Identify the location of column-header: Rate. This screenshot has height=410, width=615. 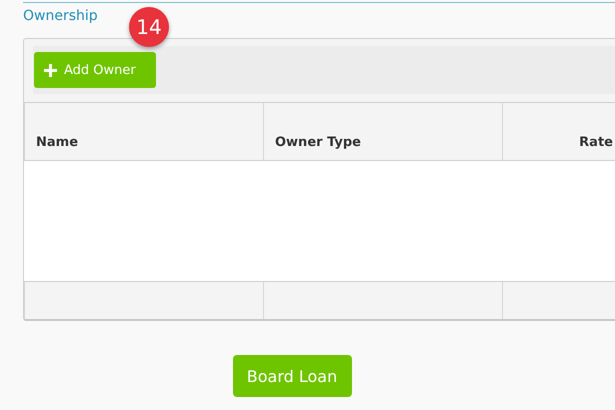
(558, 131).